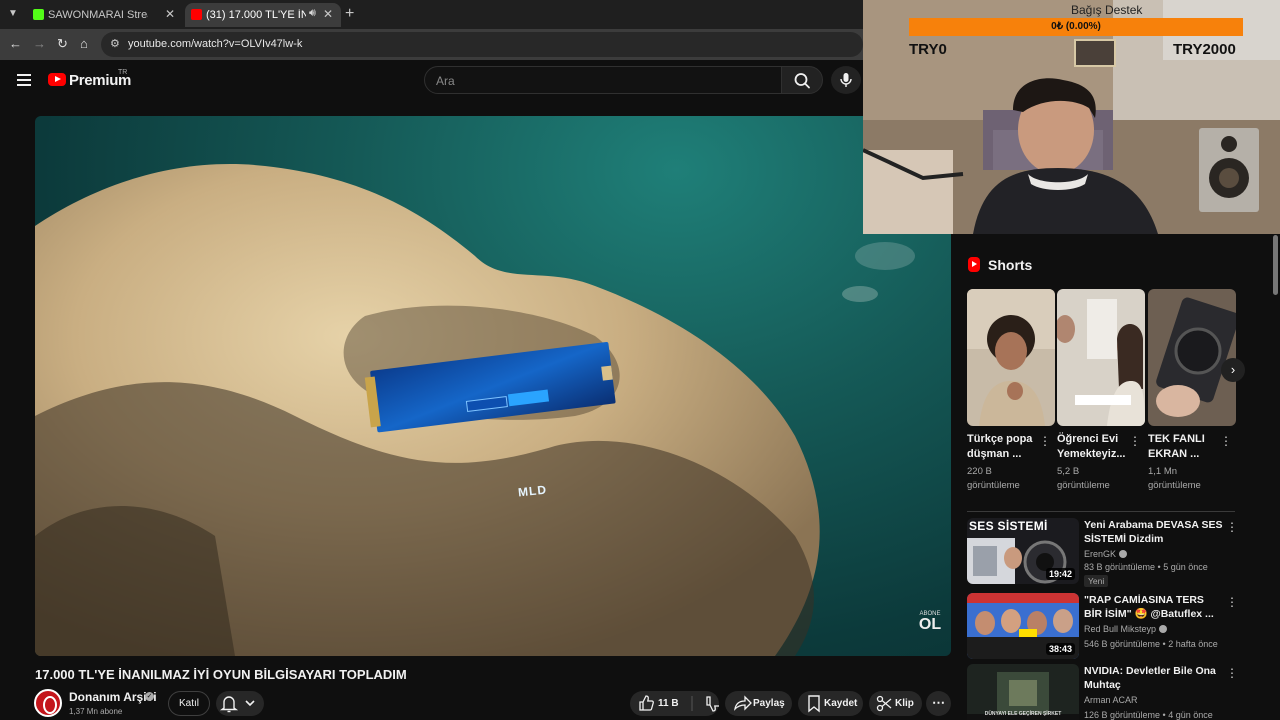 The image size is (1280, 720). What do you see at coordinates (189, 703) in the screenshot?
I see `join-button: Katıl` at bounding box center [189, 703].